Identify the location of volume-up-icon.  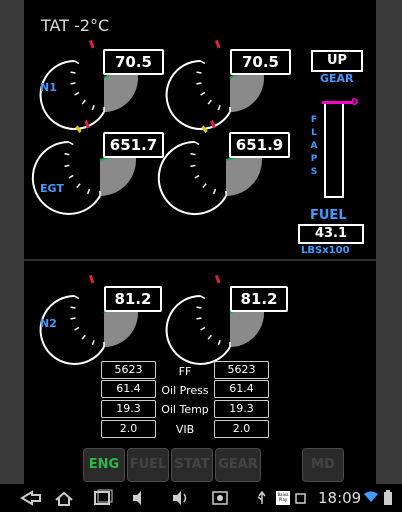
(180, 498).